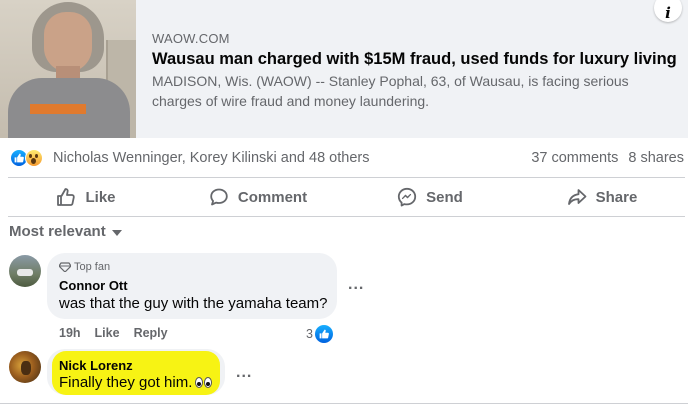  What do you see at coordinates (191, 38) in the screenshot?
I see `link-domain: WAOW.COM` at bounding box center [191, 38].